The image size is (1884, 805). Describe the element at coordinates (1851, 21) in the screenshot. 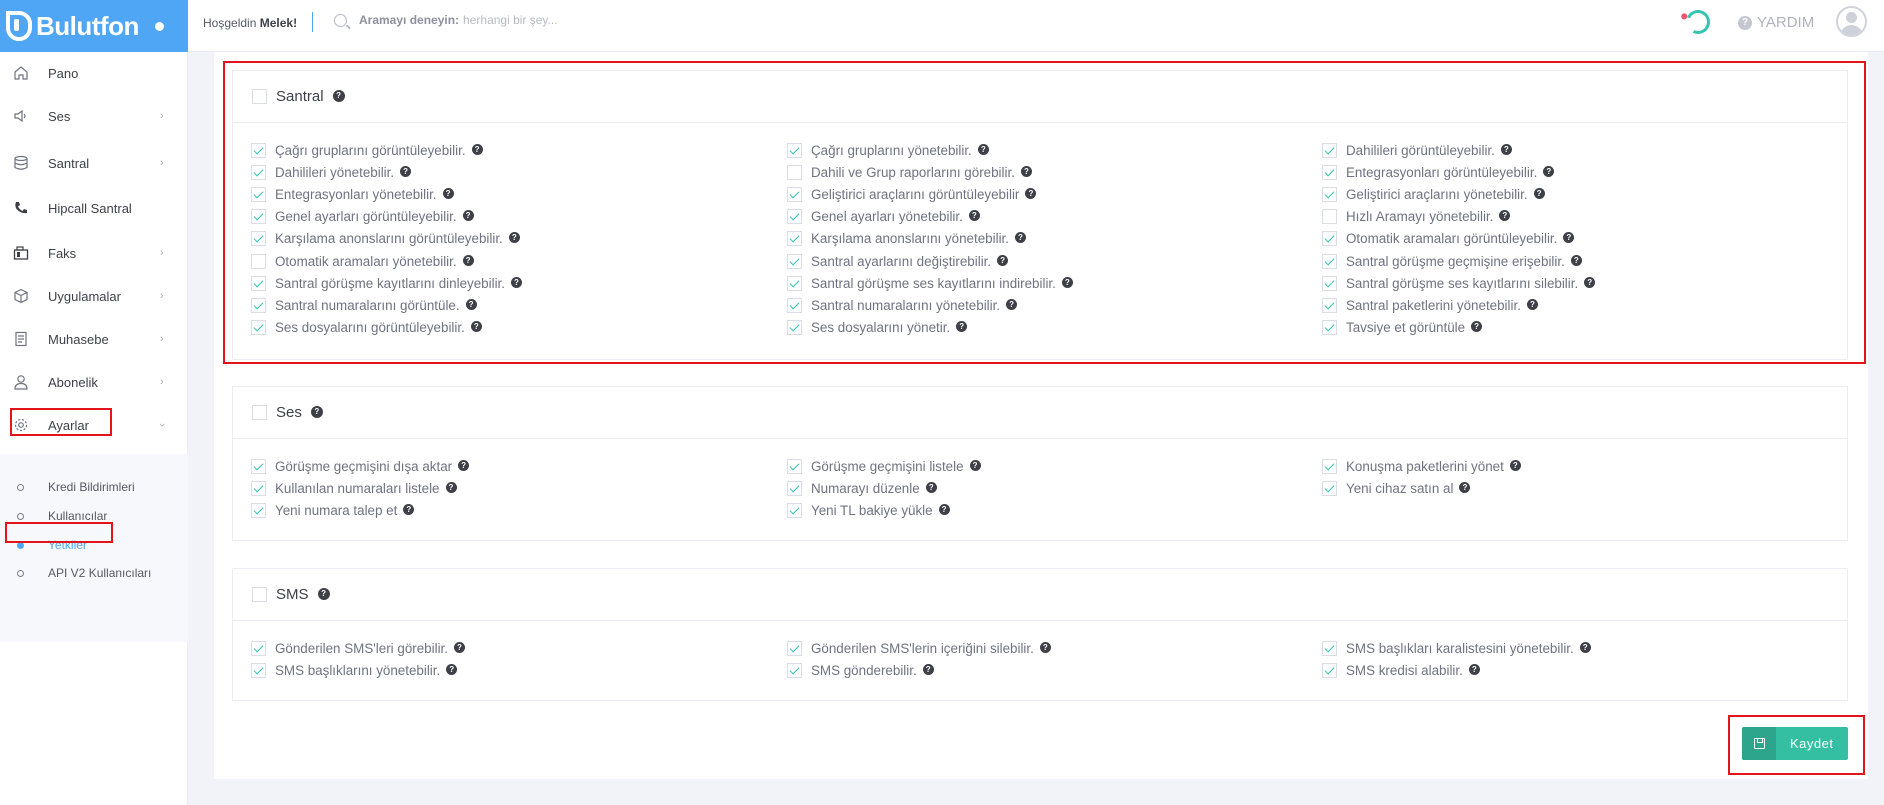

I see `avatar` at that location.